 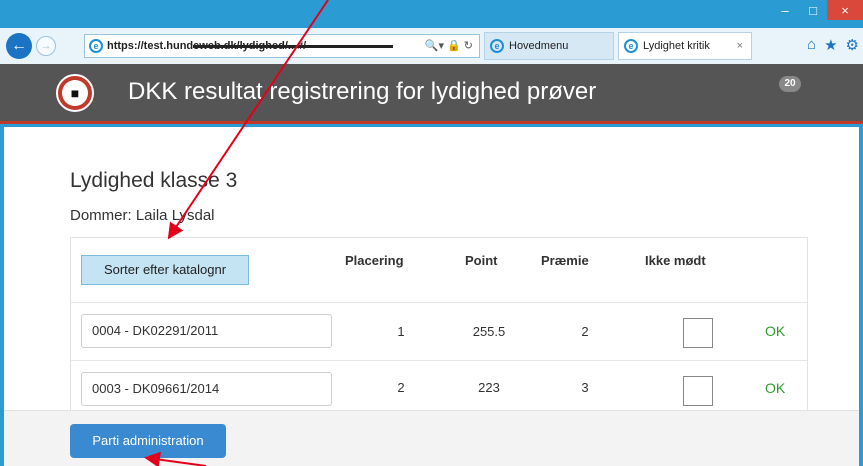 What do you see at coordinates (481, 260) in the screenshot?
I see `column-header-points: Point` at bounding box center [481, 260].